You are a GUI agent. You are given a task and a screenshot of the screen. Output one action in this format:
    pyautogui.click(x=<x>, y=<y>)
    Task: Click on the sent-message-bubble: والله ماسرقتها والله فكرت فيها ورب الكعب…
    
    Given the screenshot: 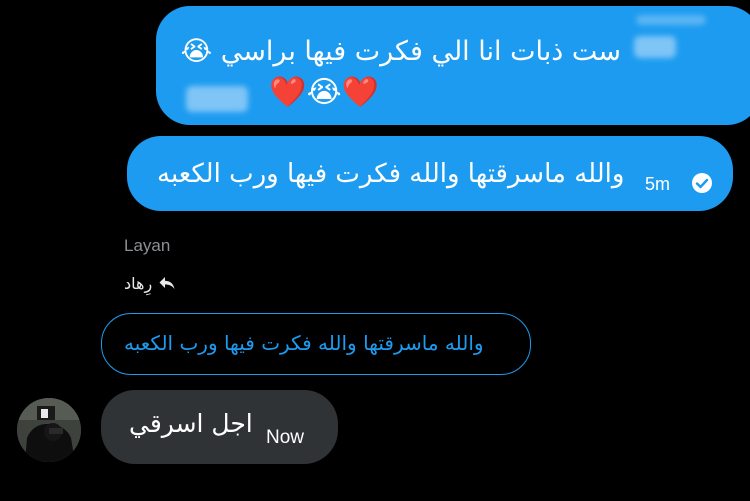 What is the action you would take?
    pyautogui.click(x=430, y=173)
    